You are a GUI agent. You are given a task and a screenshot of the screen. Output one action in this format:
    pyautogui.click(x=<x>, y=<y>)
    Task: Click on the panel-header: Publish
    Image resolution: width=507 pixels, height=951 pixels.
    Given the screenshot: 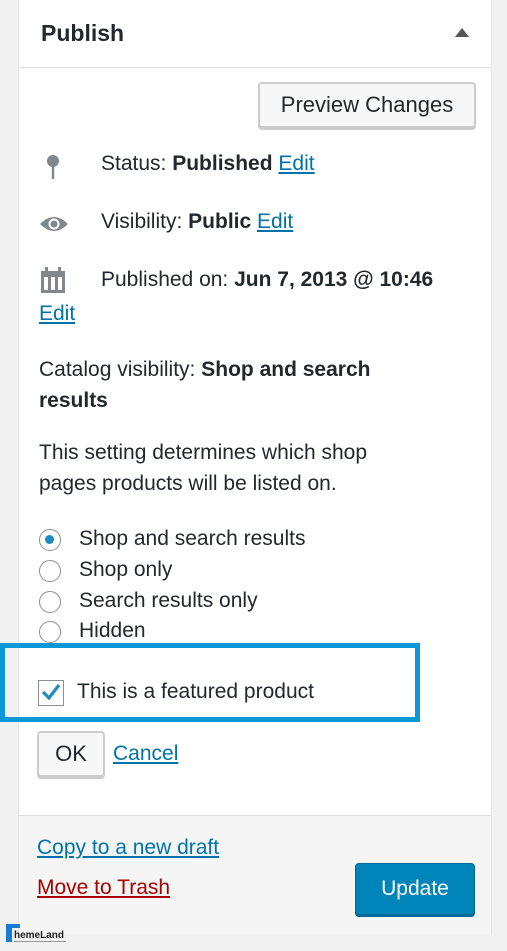 What is the action you would take?
    pyautogui.click(x=255, y=34)
    